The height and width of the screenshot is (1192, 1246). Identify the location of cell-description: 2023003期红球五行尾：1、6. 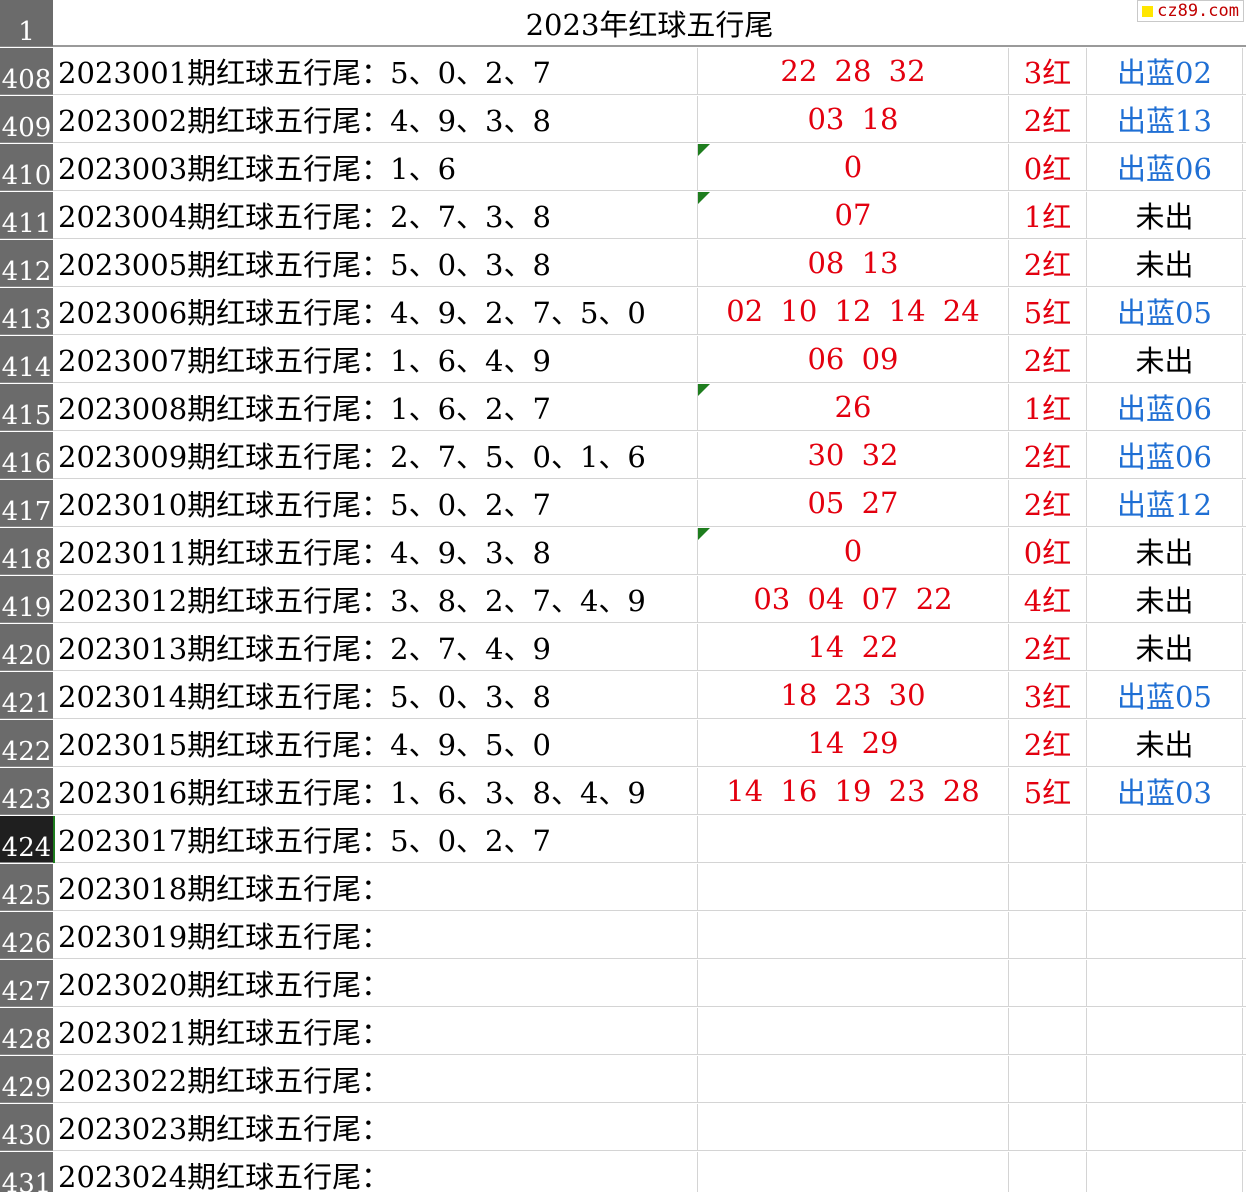
(375, 167).